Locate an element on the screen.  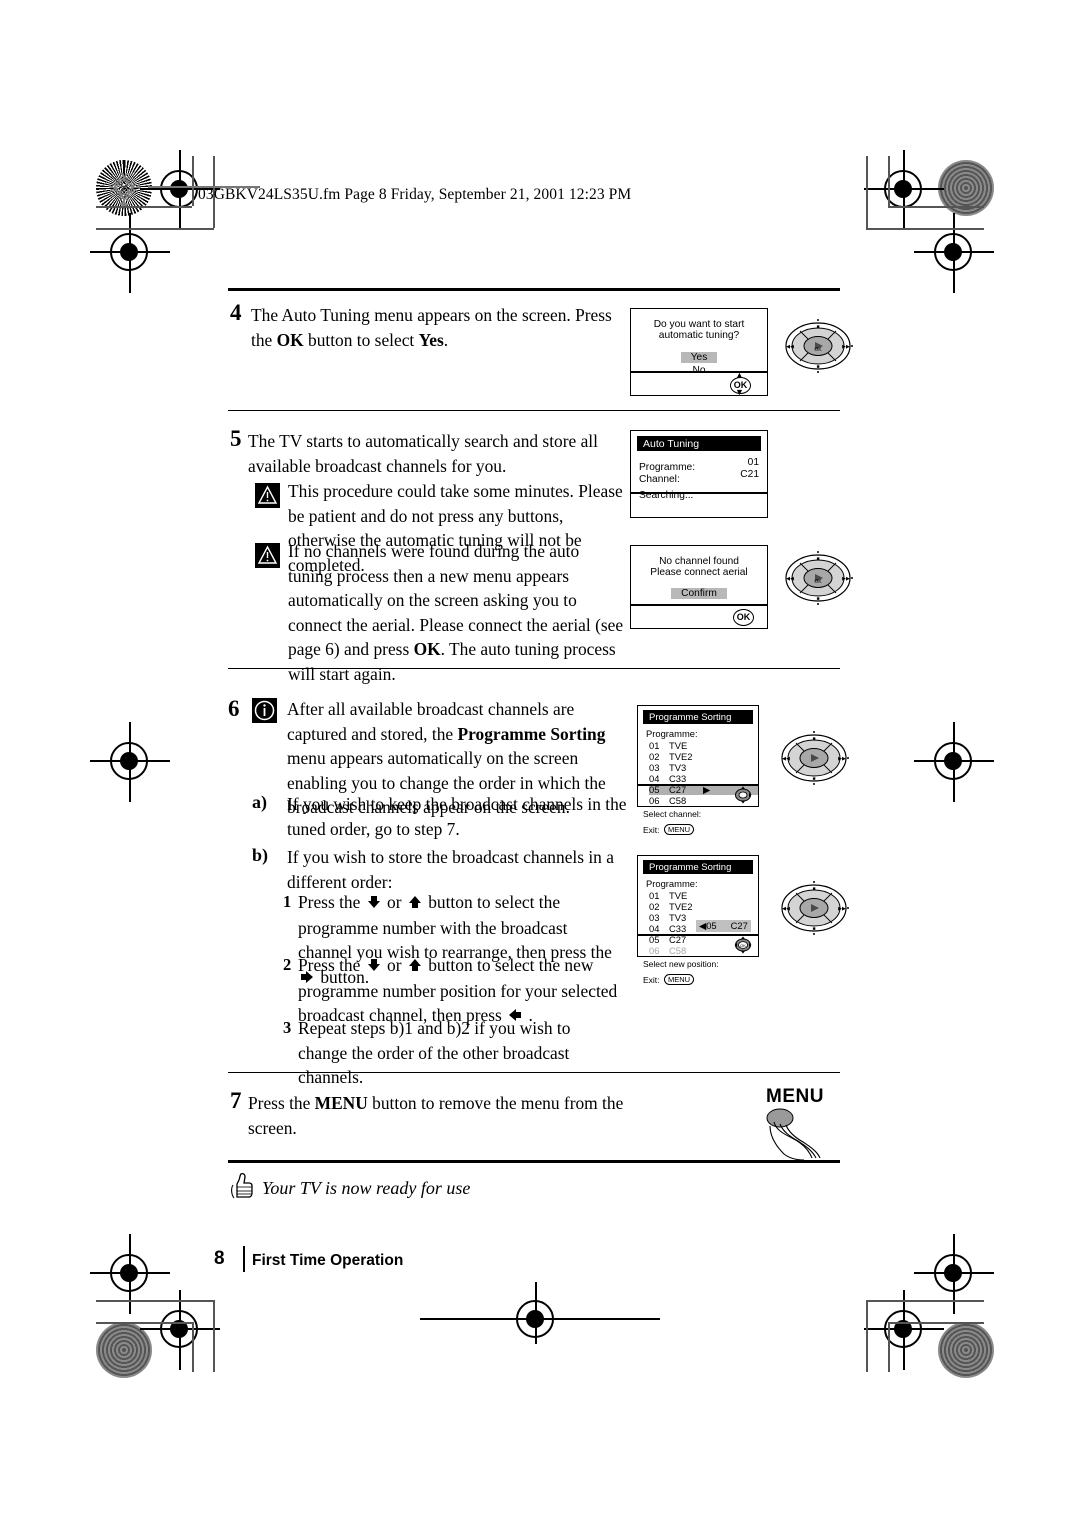
confirm-option-yes: Yes is located at coordinates (699, 357).